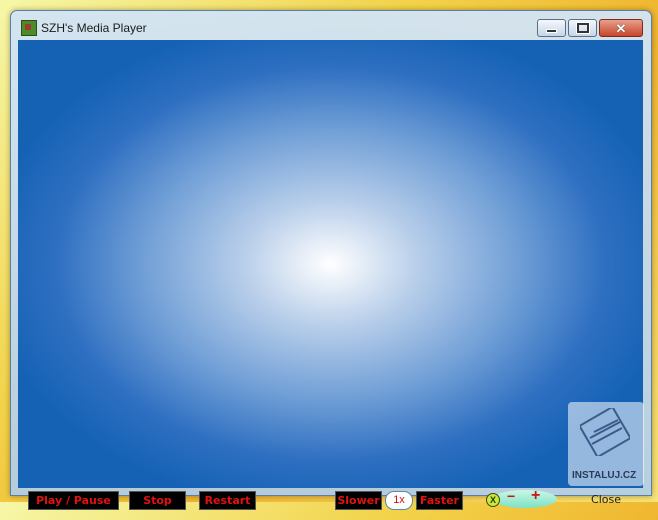 The image size is (658, 520). What do you see at coordinates (73, 500) in the screenshot?
I see `play-pause-button: Play / Pause` at bounding box center [73, 500].